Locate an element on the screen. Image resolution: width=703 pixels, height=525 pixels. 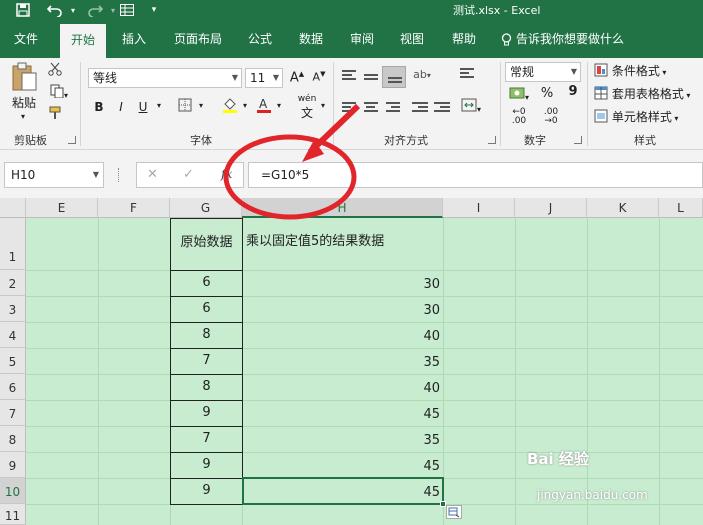
column-header-k: K is located at coordinates (623, 208).